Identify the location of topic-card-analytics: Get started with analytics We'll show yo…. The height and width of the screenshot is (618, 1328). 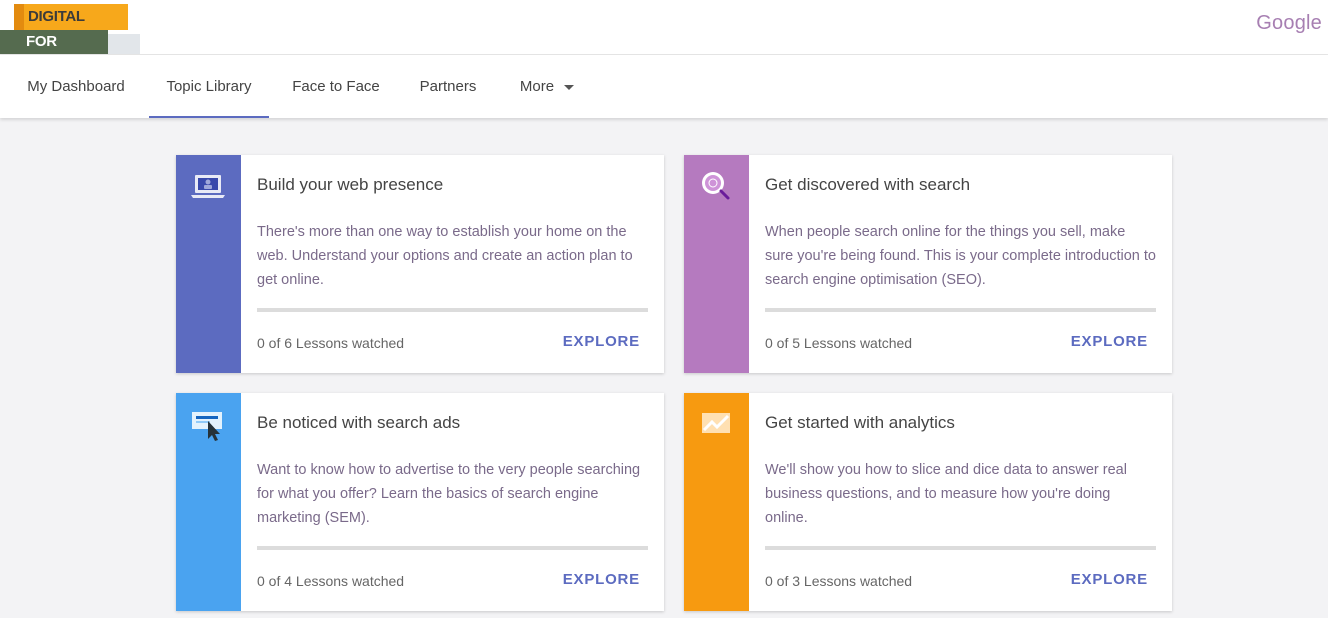
(928, 502).